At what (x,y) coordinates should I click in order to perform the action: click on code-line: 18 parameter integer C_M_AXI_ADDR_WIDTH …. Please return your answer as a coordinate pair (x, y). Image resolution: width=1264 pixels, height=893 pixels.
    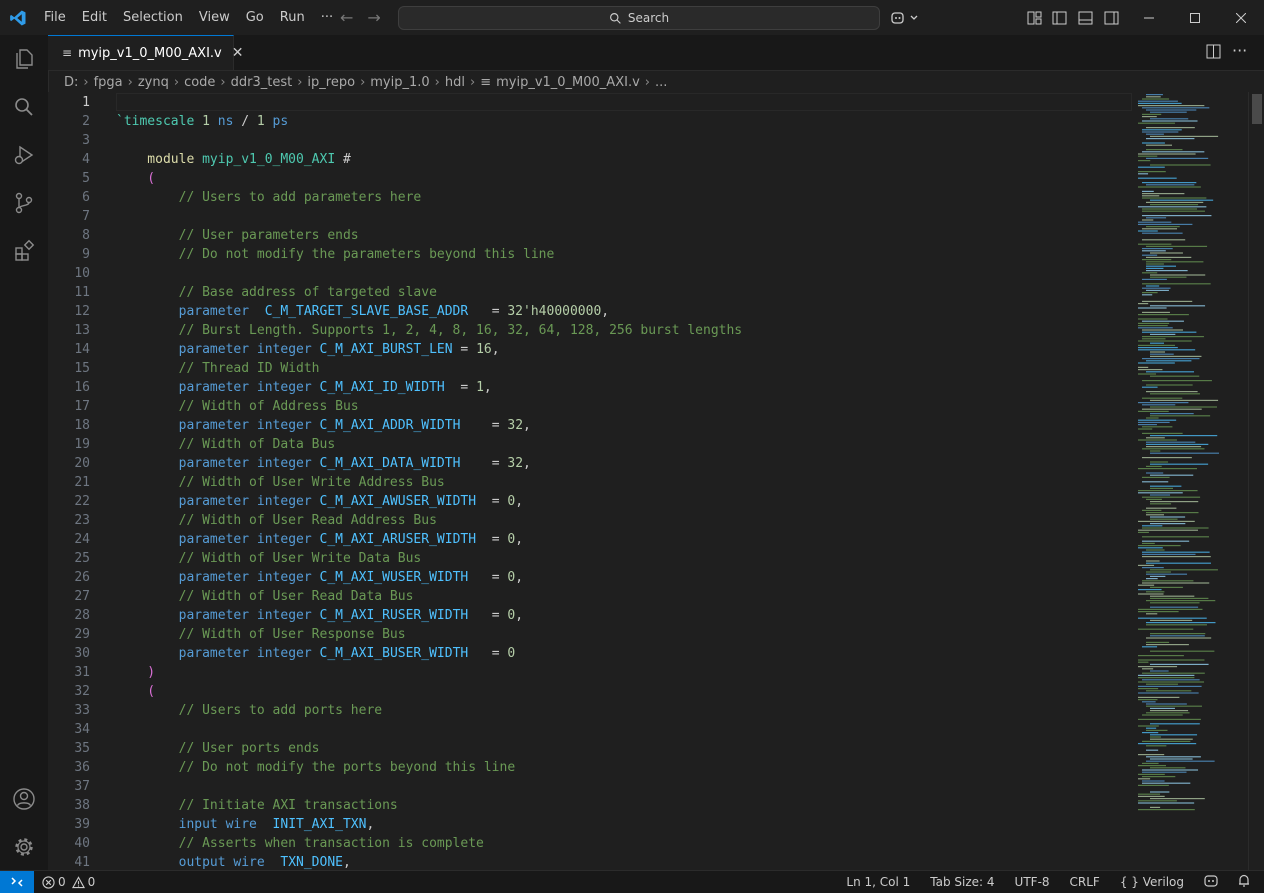
    Looking at the image, I should click on (590, 425).